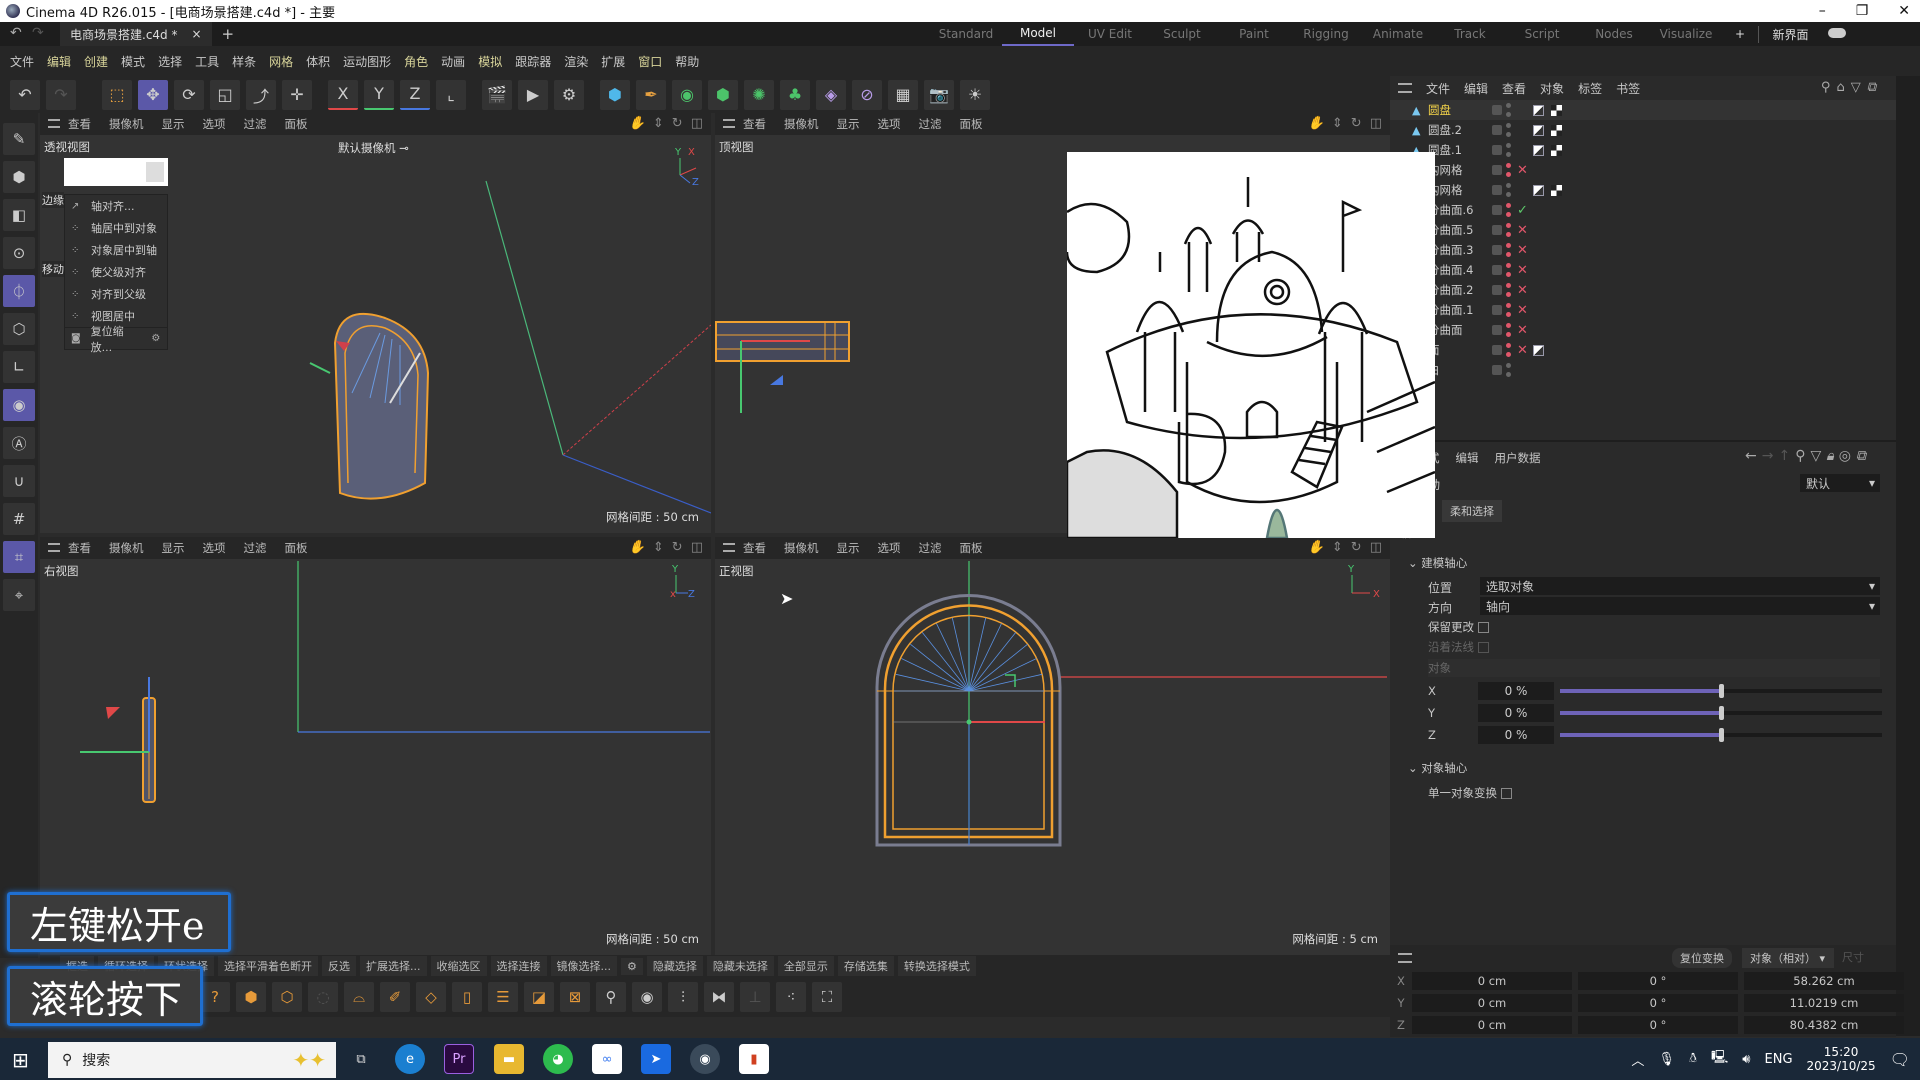 This screenshot has height=1080, width=1920. What do you see at coordinates (533, 94) in the screenshot?
I see `render-picture-icon: ▶` at bounding box center [533, 94].